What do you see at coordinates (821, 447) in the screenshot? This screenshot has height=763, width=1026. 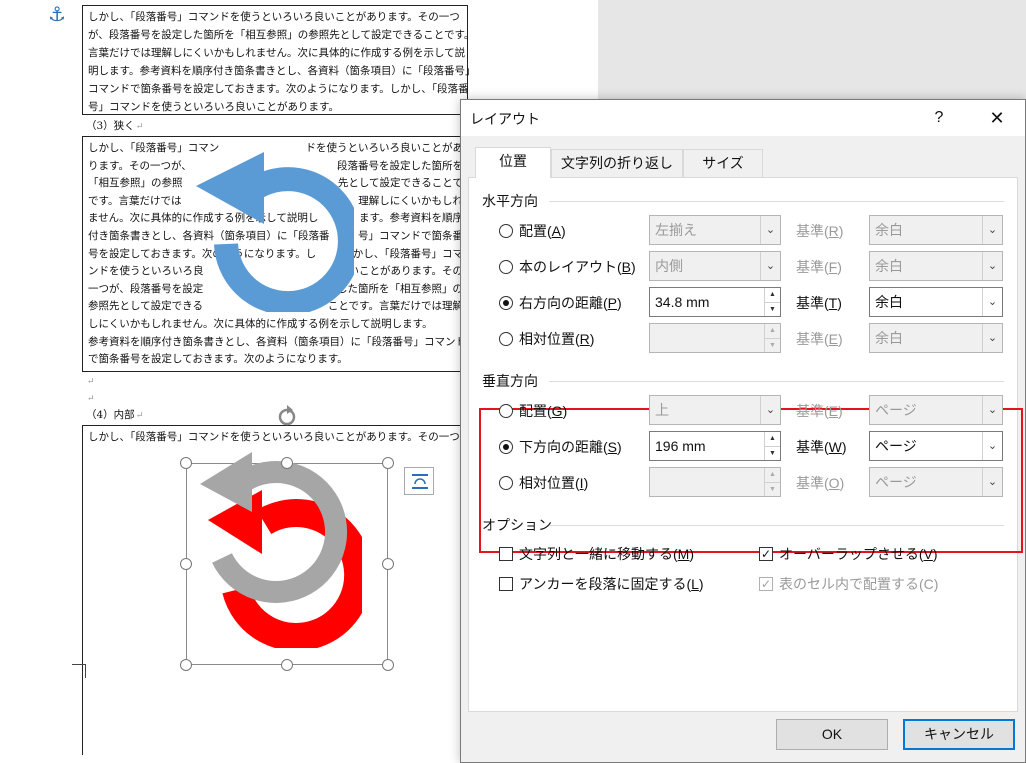 I see `base-label: 基準(W)` at bounding box center [821, 447].